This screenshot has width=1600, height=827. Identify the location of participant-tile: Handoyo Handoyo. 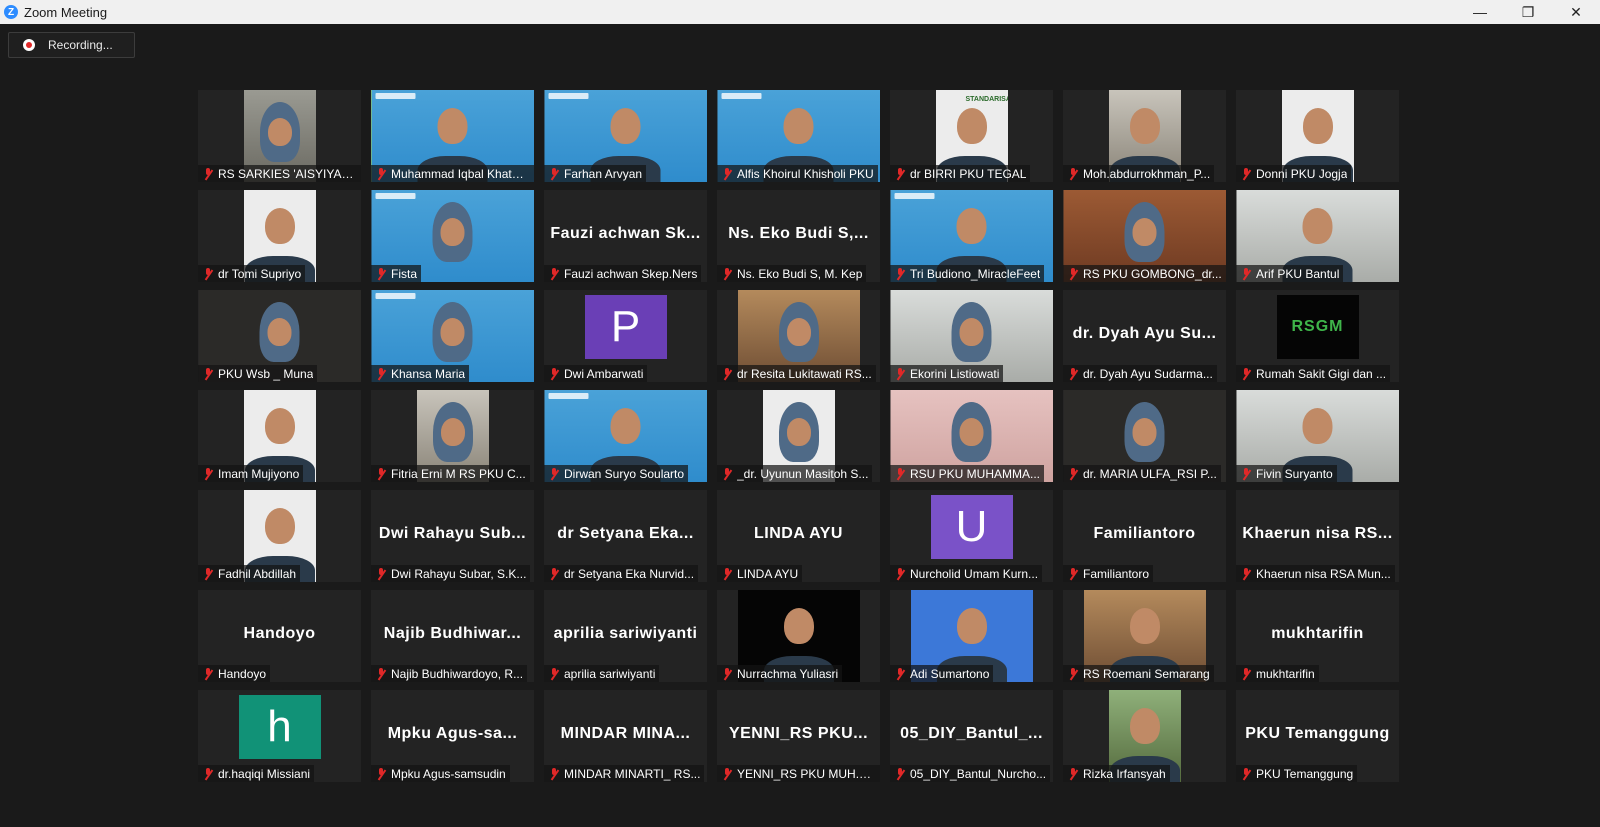
(279, 636).